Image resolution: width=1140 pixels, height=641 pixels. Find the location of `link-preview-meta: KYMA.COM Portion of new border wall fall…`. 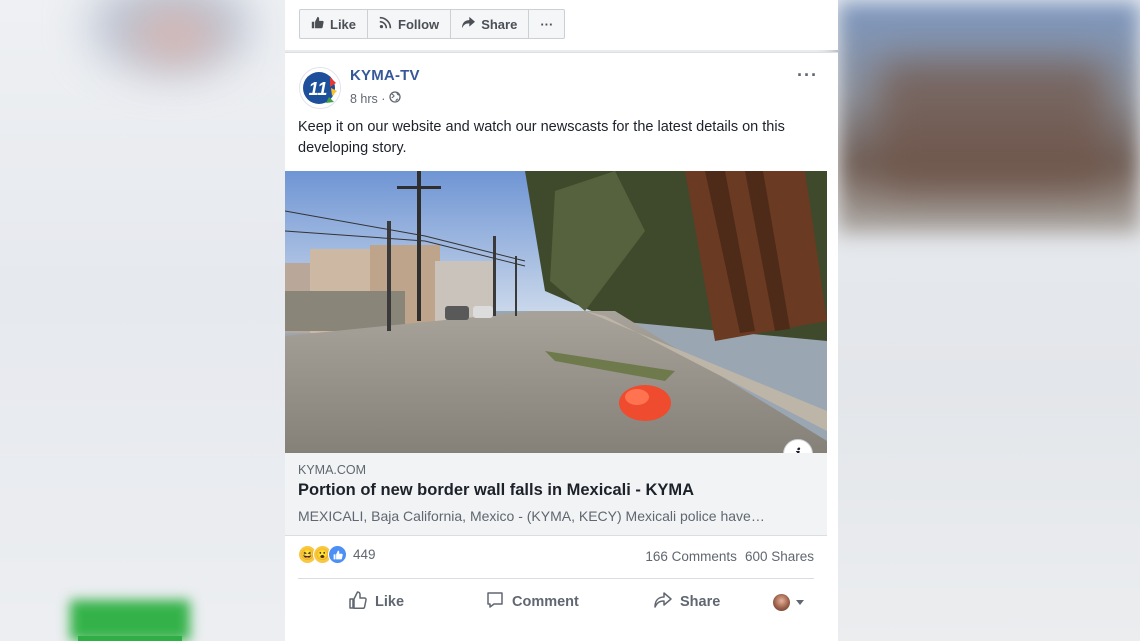

link-preview-meta: KYMA.COM Portion of new border wall fall… is located at coordinates (556, 494).